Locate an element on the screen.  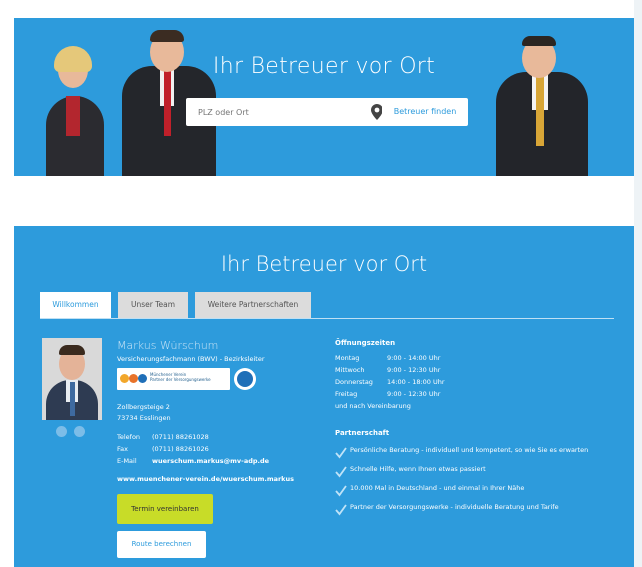
hours-note: und nach Vereinbarung is located at coordinates (373, 406).